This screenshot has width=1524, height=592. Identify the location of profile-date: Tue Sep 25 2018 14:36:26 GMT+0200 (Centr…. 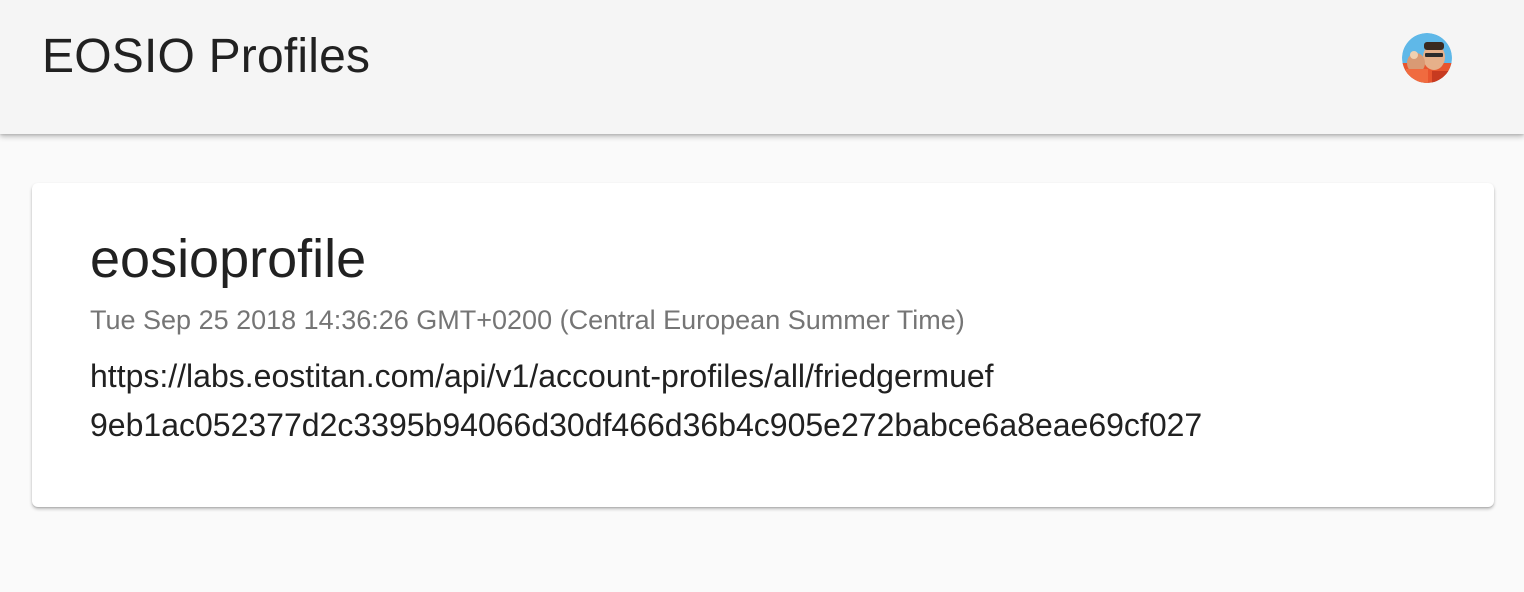
(527, 320).